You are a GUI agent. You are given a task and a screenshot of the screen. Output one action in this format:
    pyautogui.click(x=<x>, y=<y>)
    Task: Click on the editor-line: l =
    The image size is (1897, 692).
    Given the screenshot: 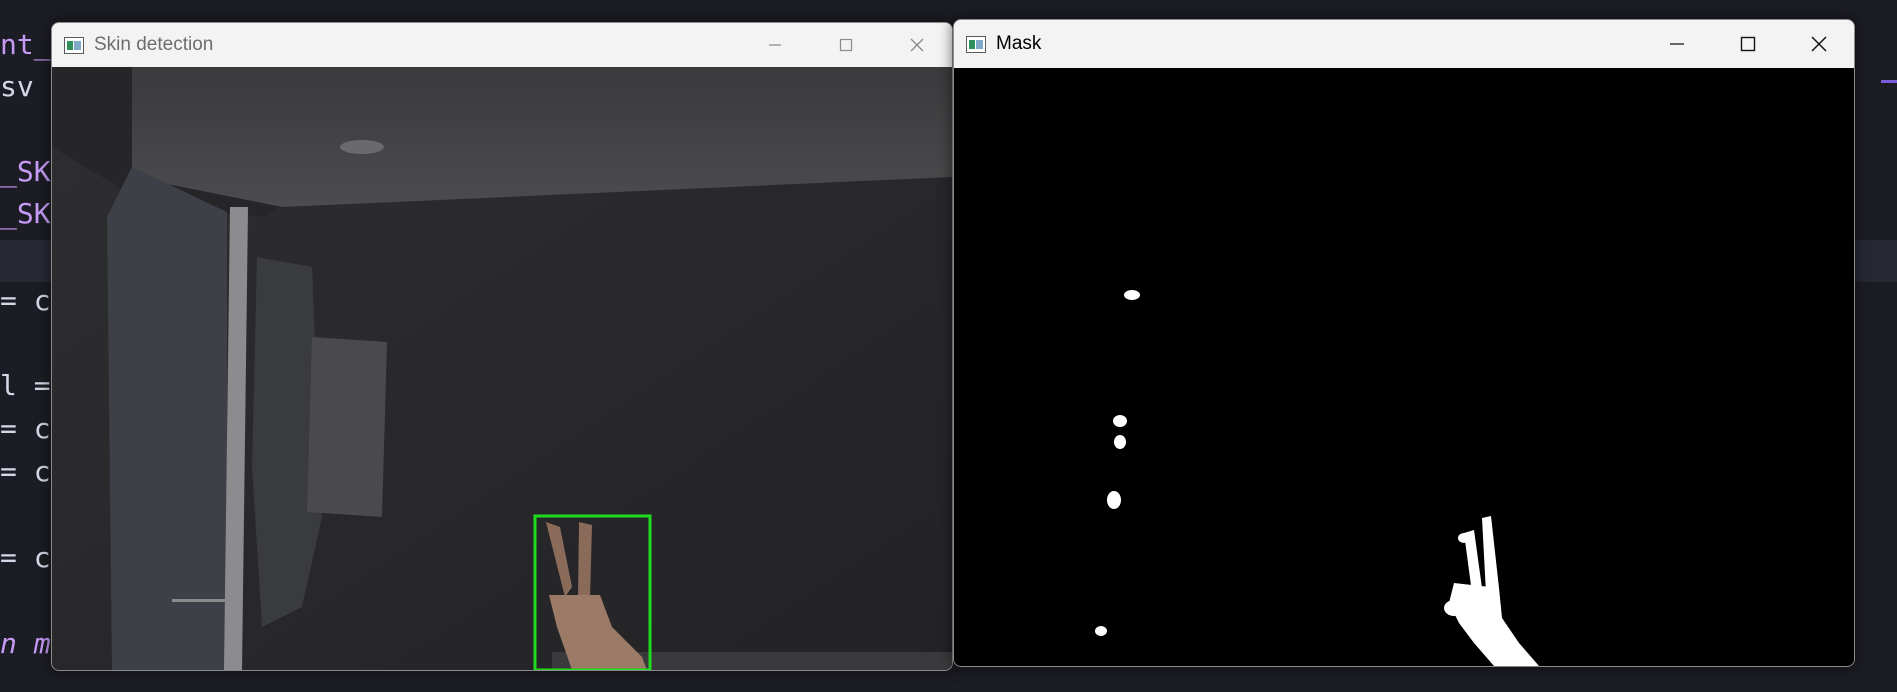 What is the action you would take?
    pyautogui.click(x=25, y=385)
    